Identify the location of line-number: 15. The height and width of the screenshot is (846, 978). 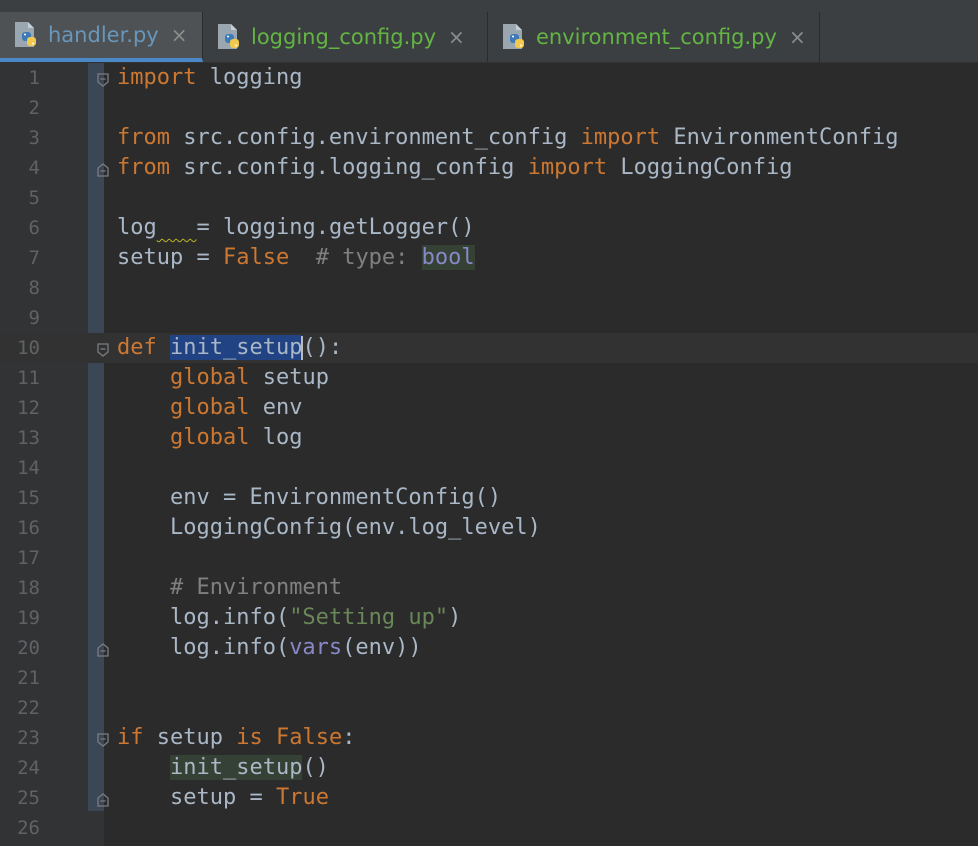
(28, 498).